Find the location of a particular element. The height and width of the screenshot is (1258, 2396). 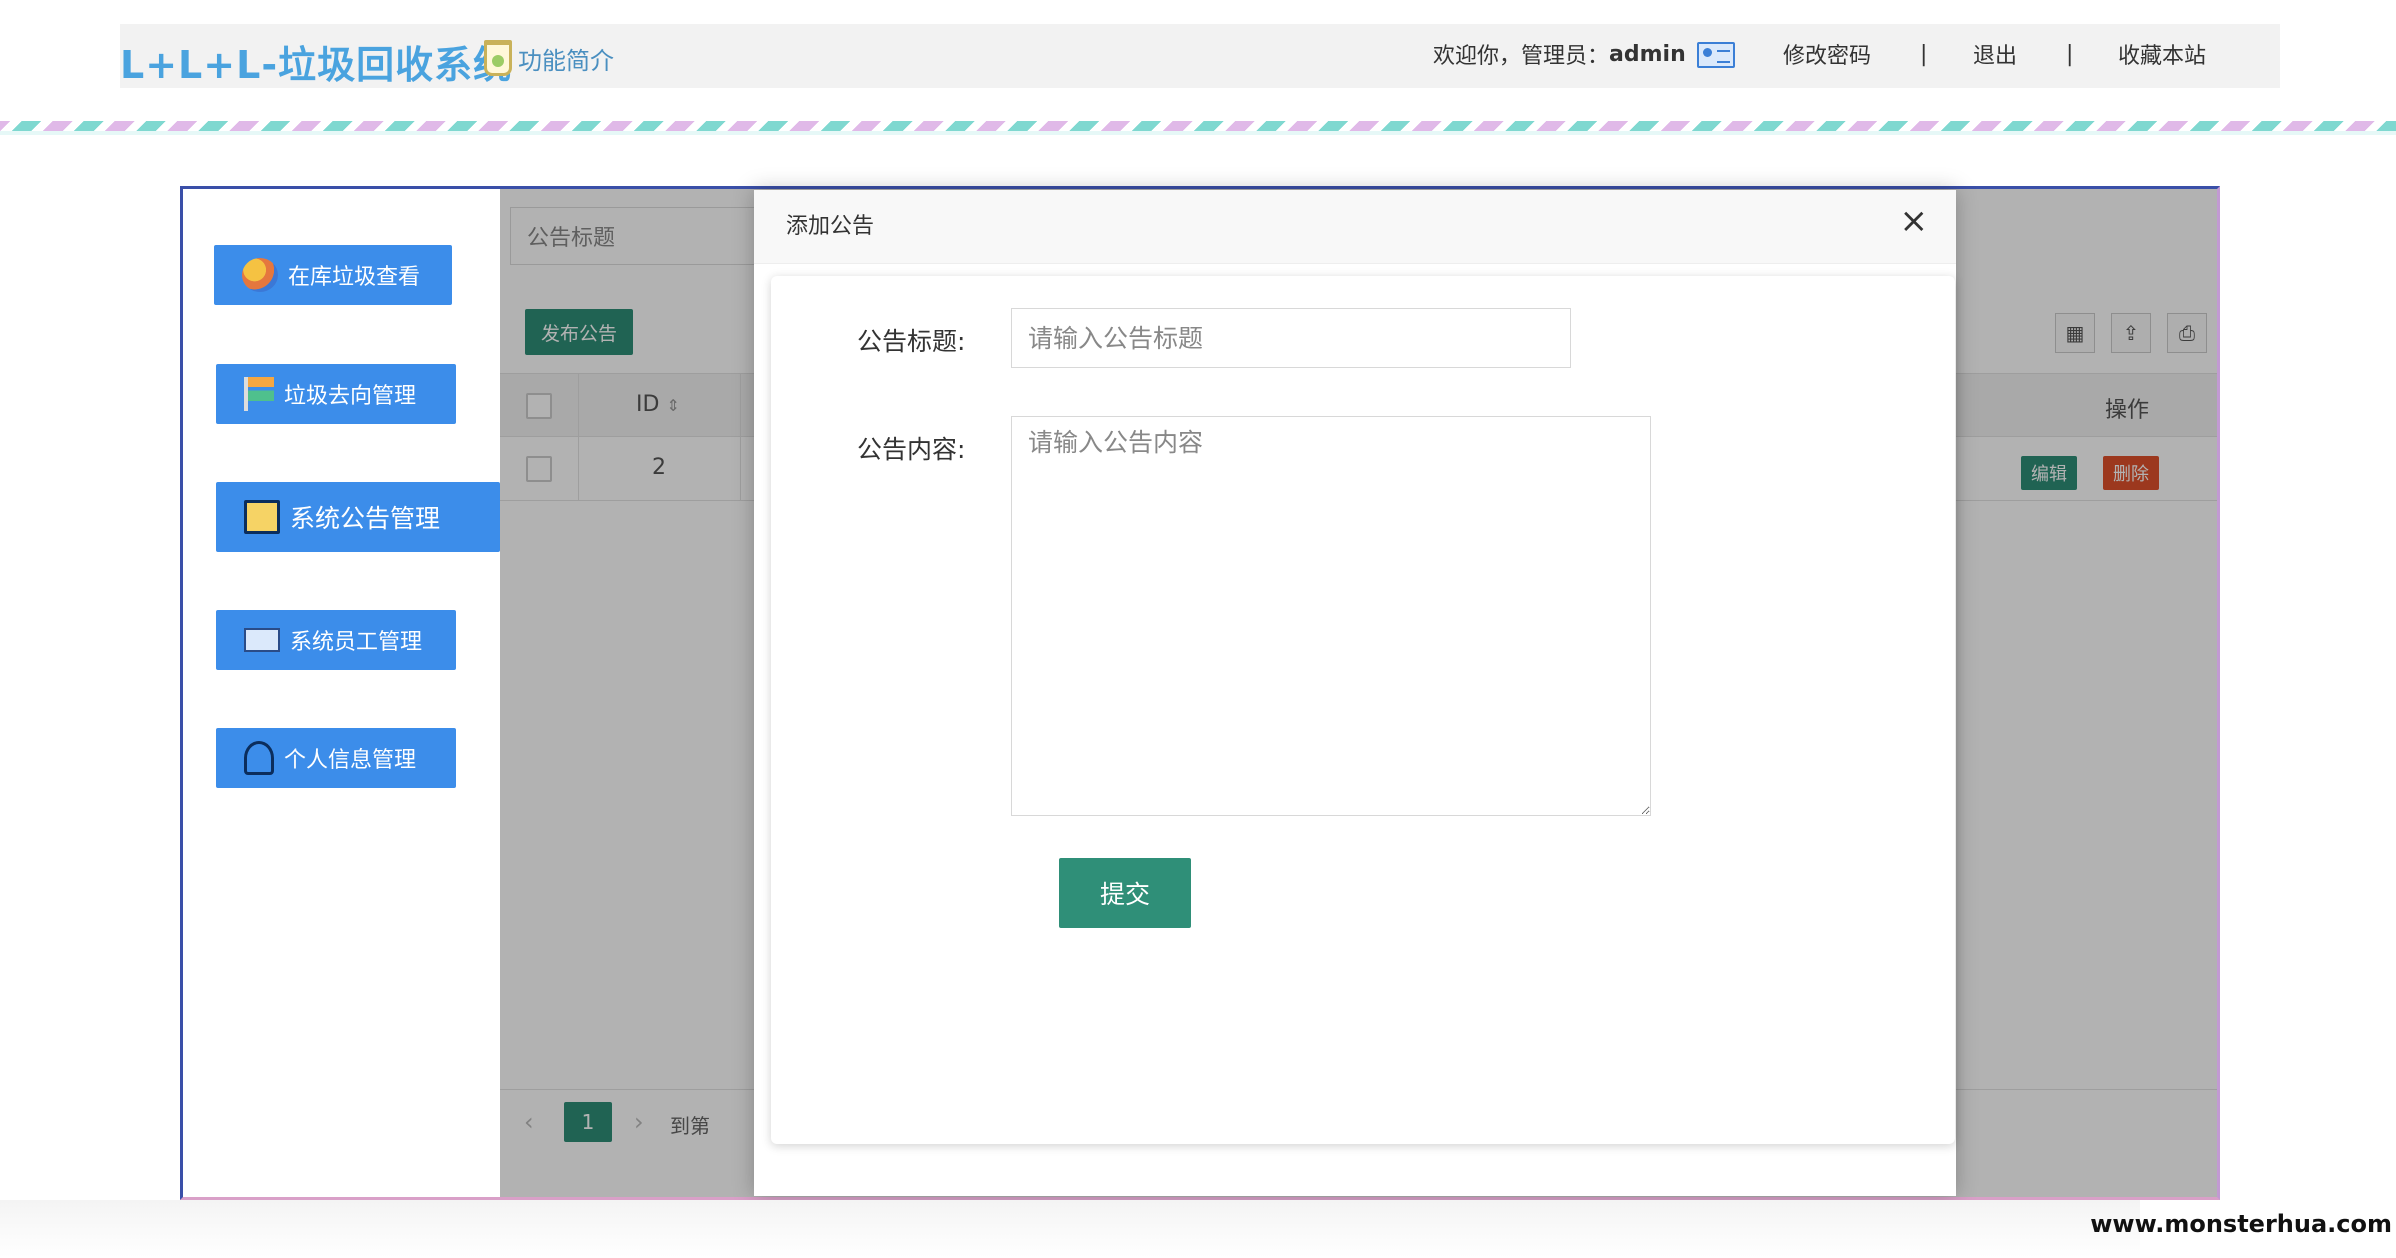

sidebar-item-label: 系统员工管理 is located at coordinates (356, 642).